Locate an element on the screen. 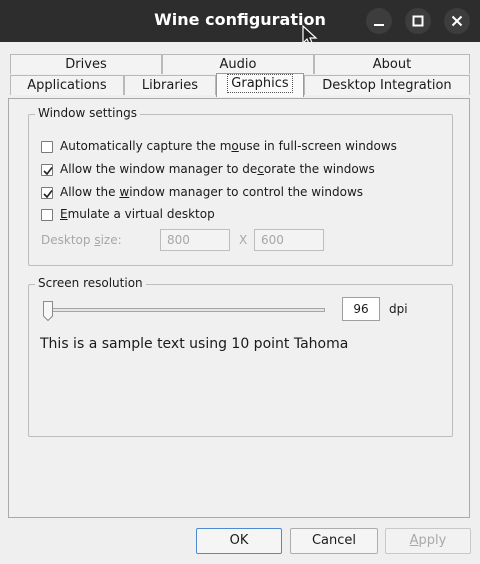 The image size is (480, 564). maximize-button is located at coordinates (418, 21).